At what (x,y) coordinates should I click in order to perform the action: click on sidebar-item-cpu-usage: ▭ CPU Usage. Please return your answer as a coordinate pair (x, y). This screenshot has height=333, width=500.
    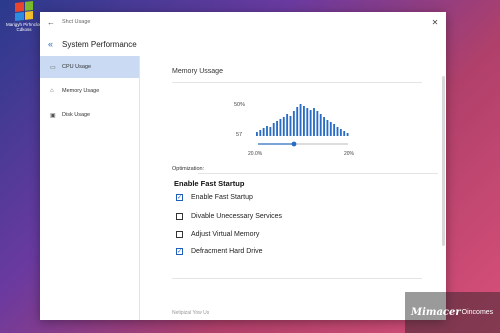
    Looking at the image, I should click on (89, 67).